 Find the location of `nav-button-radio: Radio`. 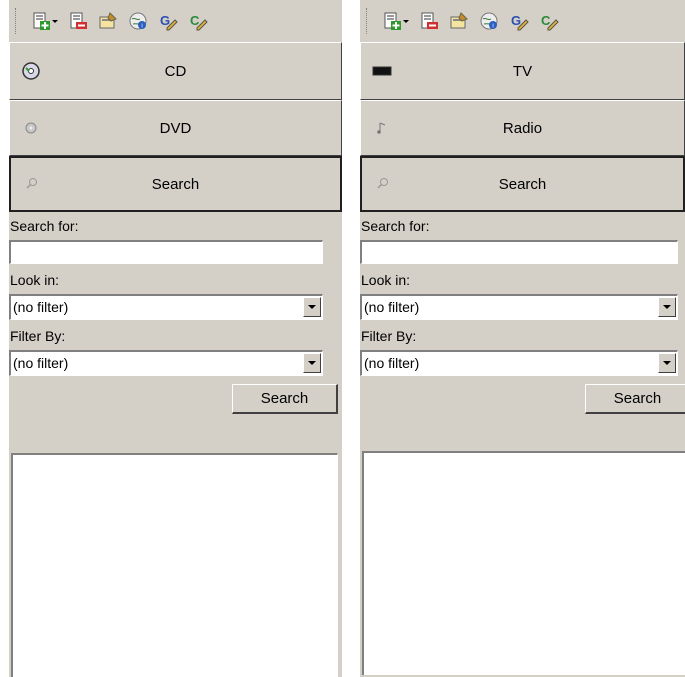

nav-button-radio: Radio is located at coordinates (522, 128).